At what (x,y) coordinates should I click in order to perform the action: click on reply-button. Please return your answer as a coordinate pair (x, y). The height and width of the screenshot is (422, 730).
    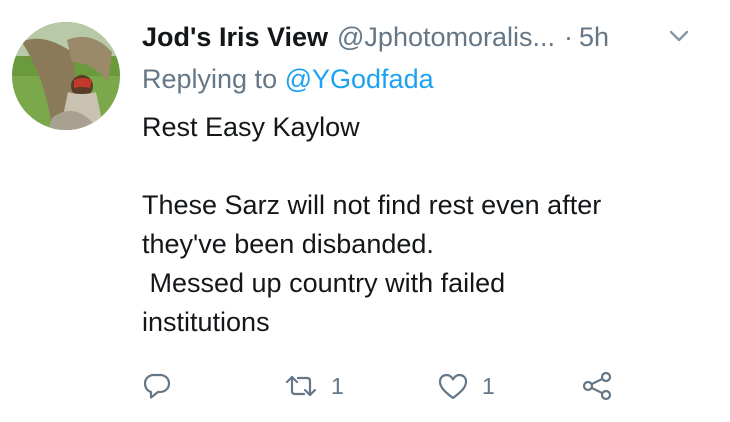
    Looking at the image, I should click on (157, 386).